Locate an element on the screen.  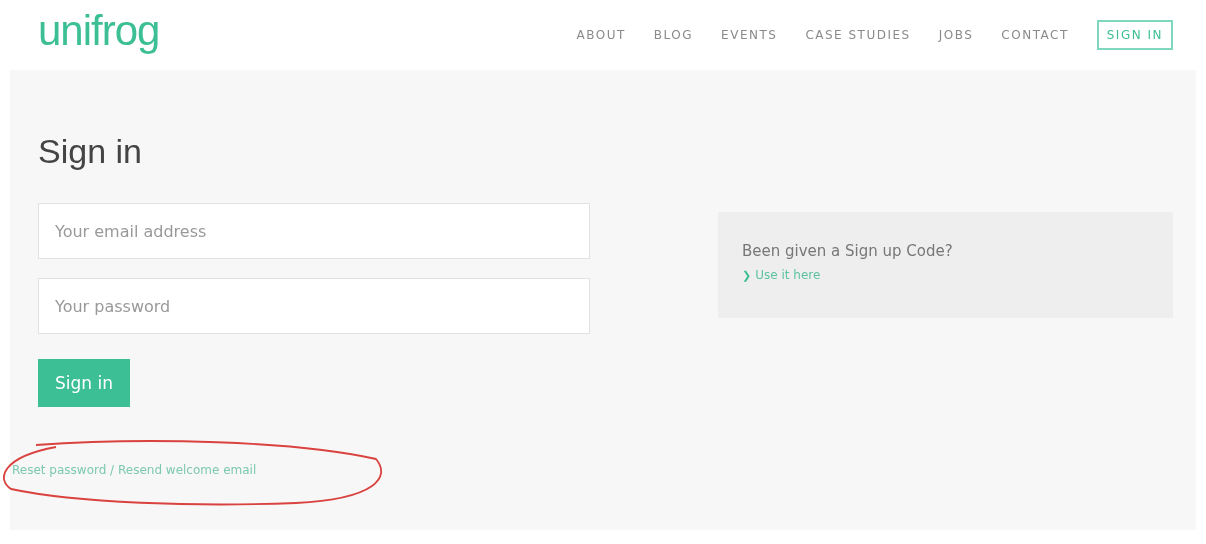
page-title: Sign in is located at coordinates (90, 151).